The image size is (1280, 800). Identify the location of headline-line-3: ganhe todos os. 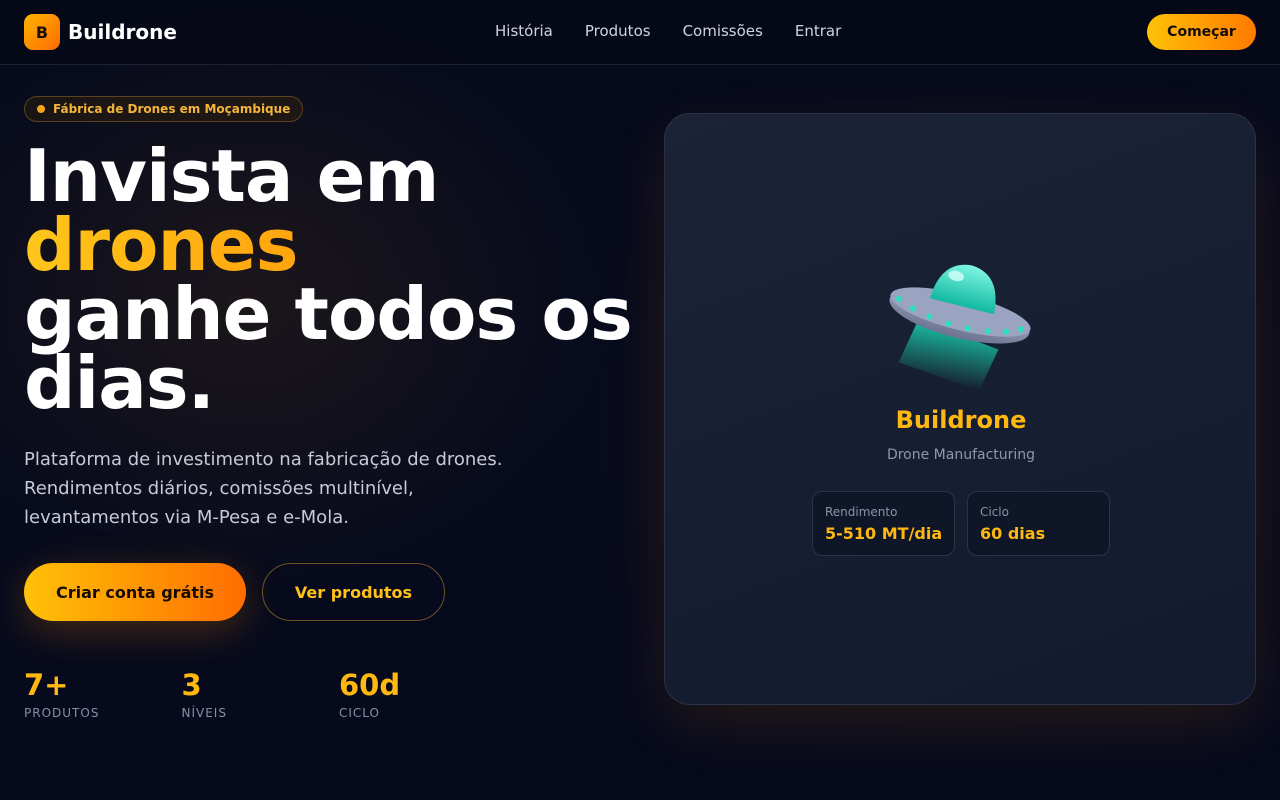
(328, 314).